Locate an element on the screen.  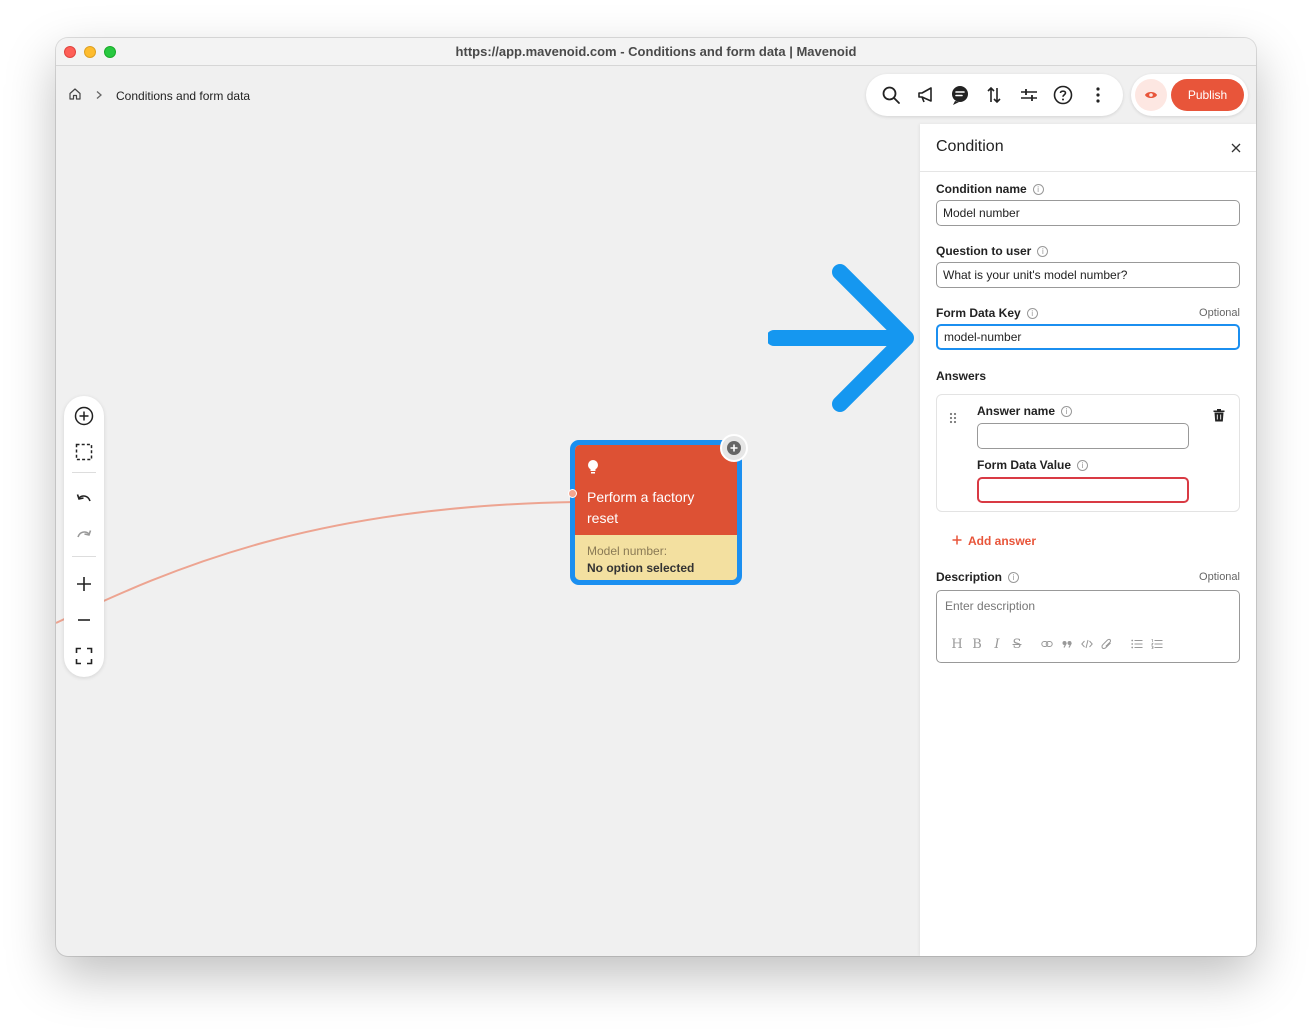
strikethrough-icon: S is located at coordinates (1017, 644).